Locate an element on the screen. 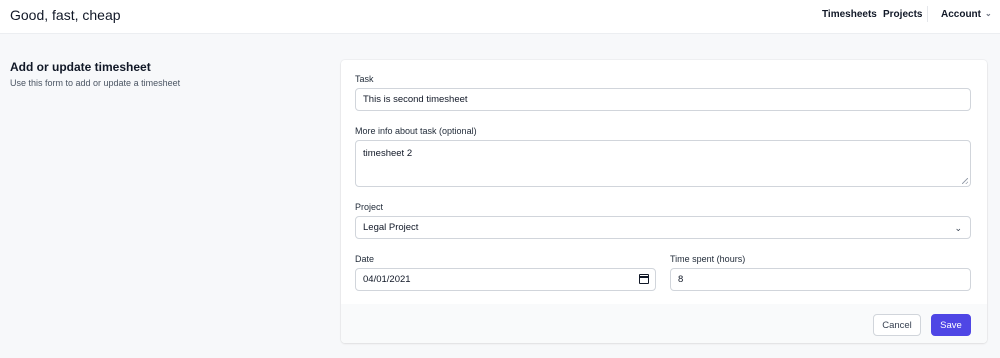  task-label: Task is located at coordinates (364, 79).